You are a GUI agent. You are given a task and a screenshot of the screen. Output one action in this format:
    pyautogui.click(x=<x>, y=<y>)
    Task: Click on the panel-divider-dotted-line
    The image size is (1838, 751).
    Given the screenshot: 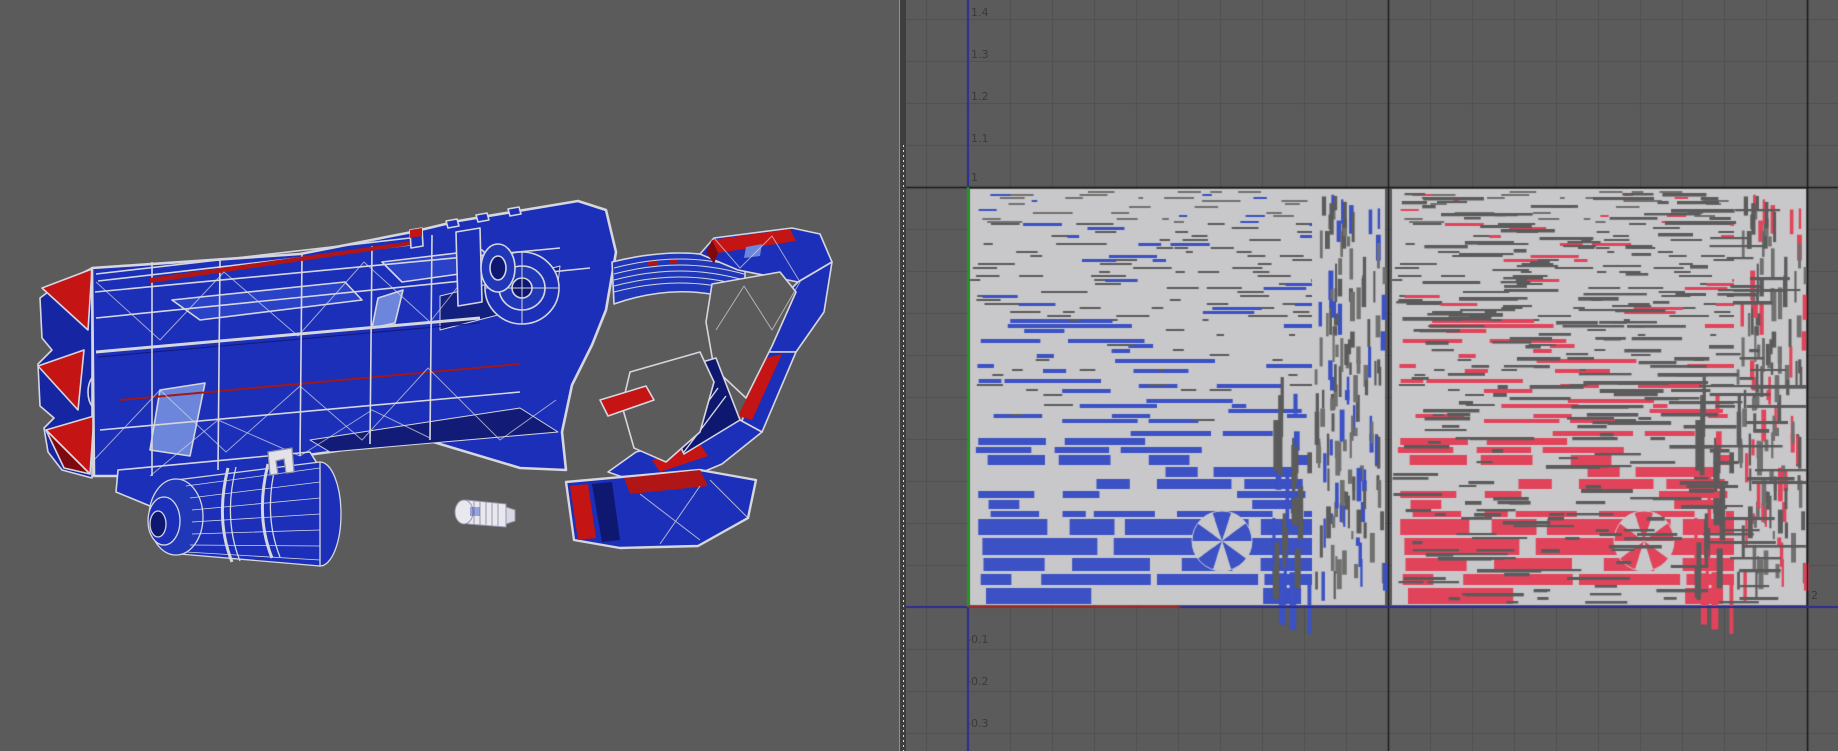 What is the action you would take?
    pyautogui.click(x=903, y=448)
    